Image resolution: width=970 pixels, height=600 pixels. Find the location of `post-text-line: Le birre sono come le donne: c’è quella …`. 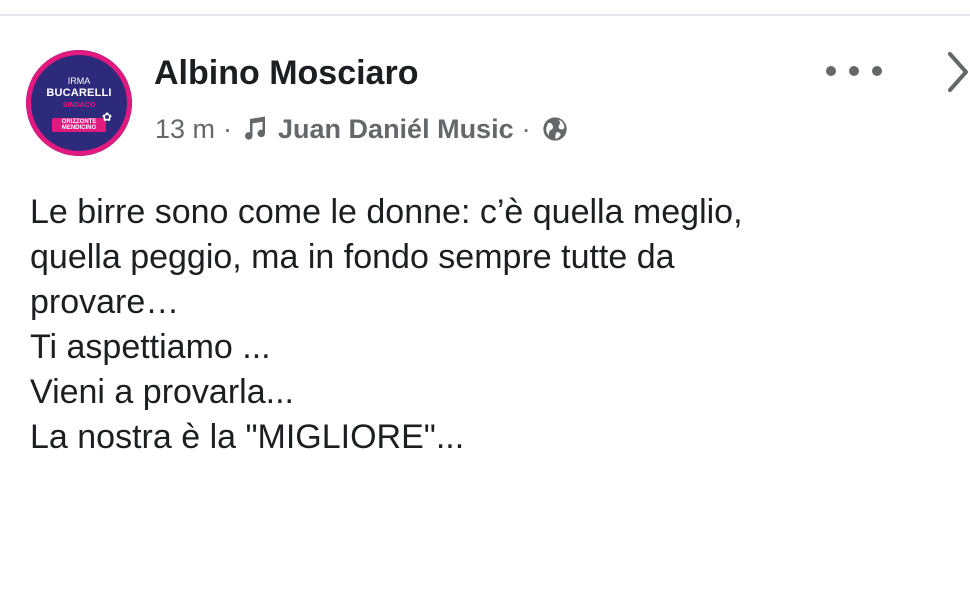

post-text-line: Le birre sono come le donne: c’è quella … is located at coordinates (386, 212).